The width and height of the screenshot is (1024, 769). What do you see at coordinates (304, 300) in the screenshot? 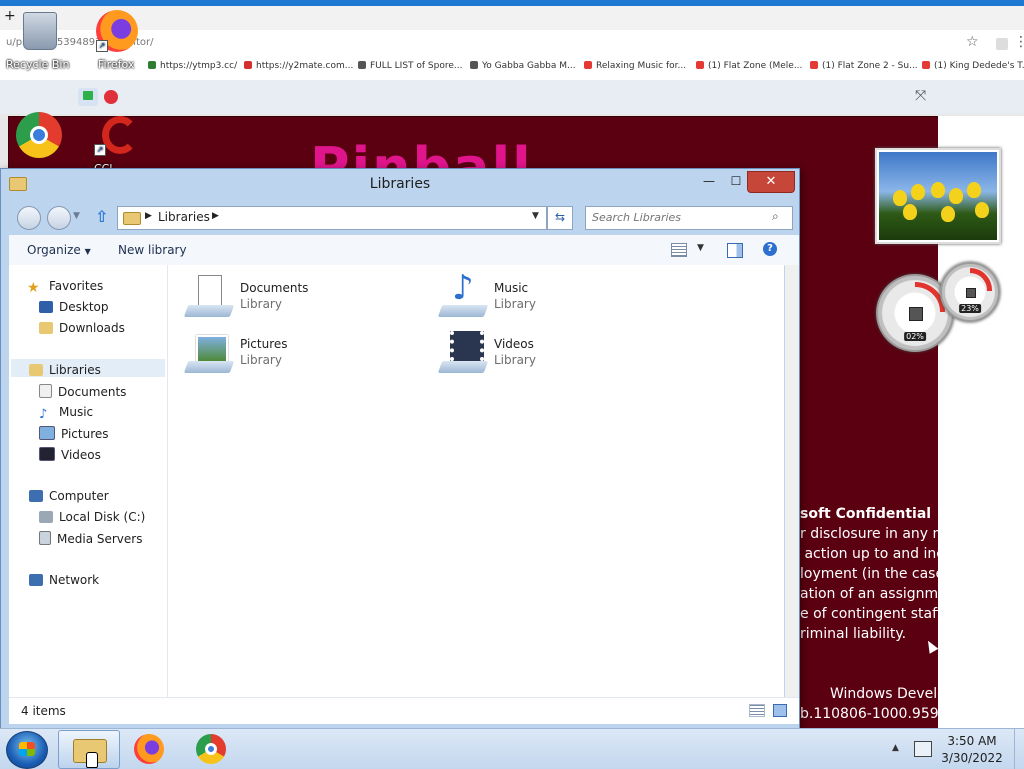
I see `library-item-documents: Documents Library` at bounding box center [304, 300].